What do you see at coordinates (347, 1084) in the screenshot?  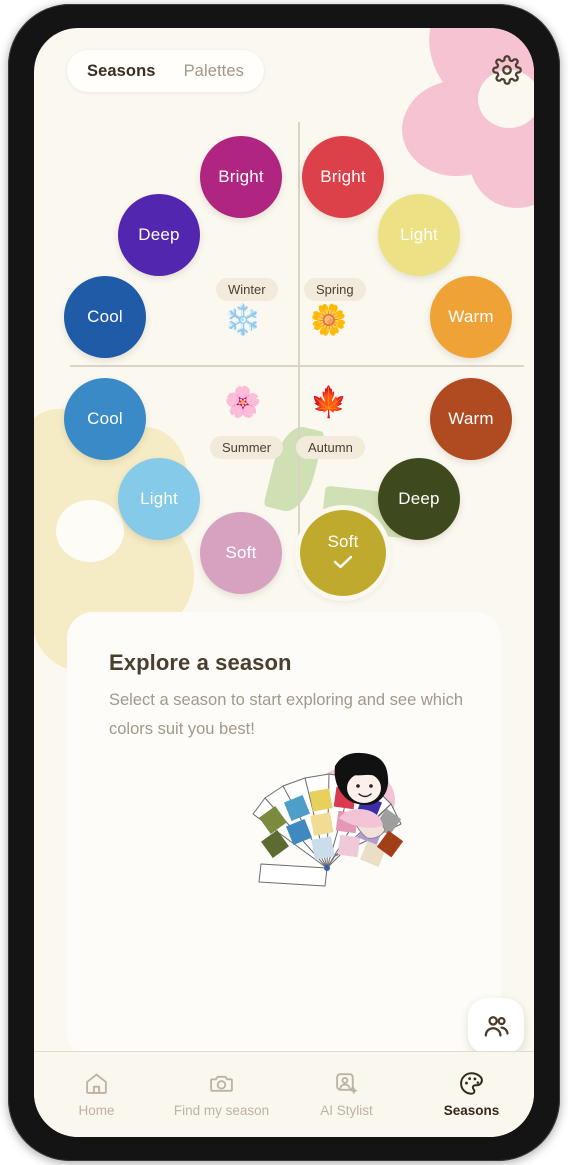 I see `ai-person-sparkle-icon` at bounding box center [347, 1084].